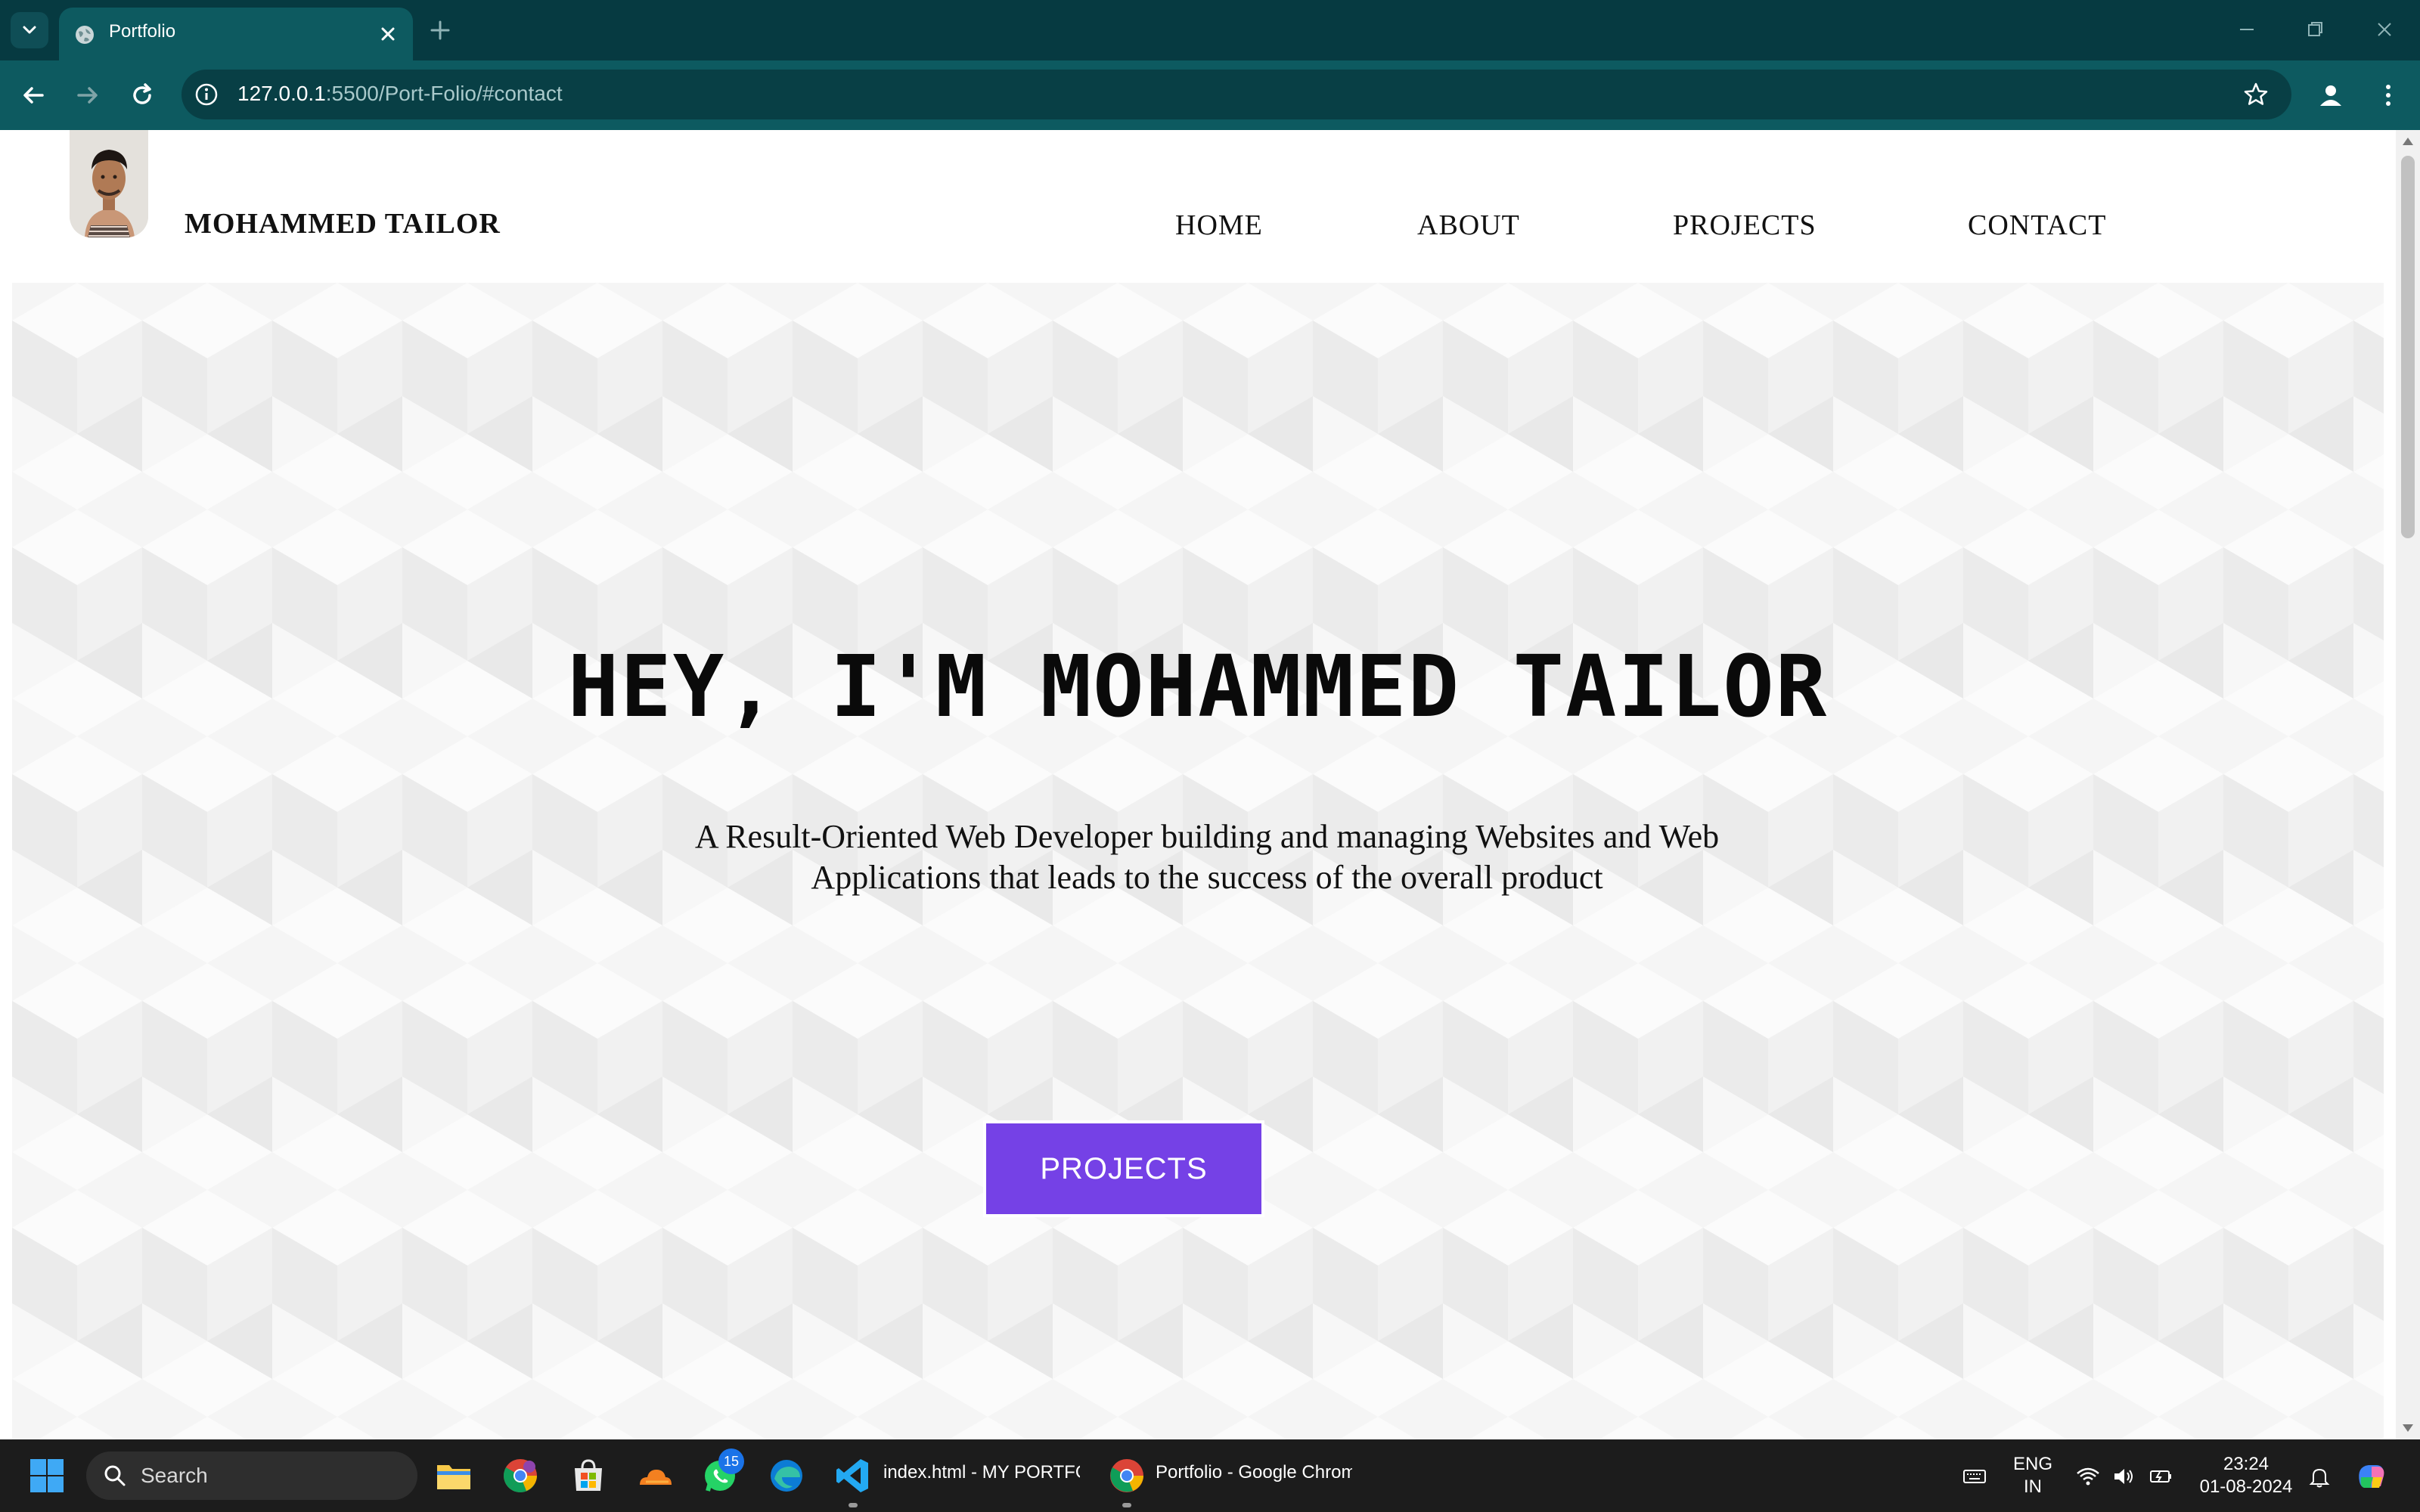 The width and height of the screenshot is (2420, 1512). I want to click on chrome-profile-icon, so click(520, 1475).